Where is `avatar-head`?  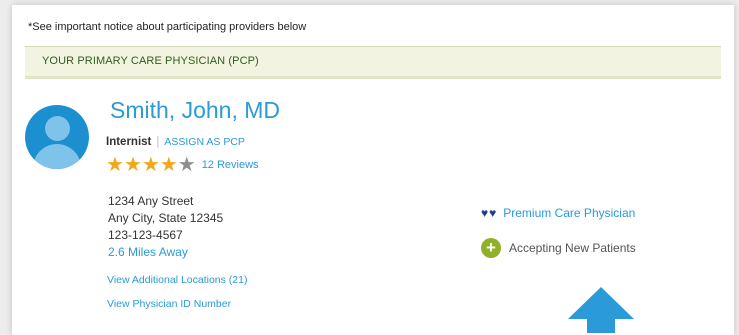 avatar-head is located at coordinates (57, 128).